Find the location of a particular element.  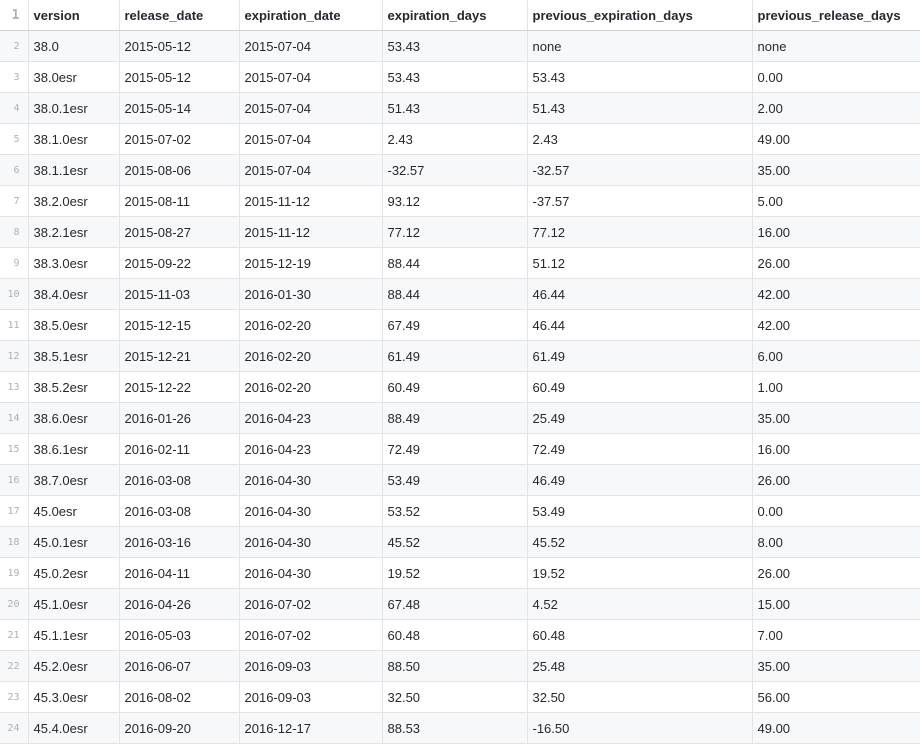

cell-previous-expiration-days: 25.49 is located at coordinates (640, 418).